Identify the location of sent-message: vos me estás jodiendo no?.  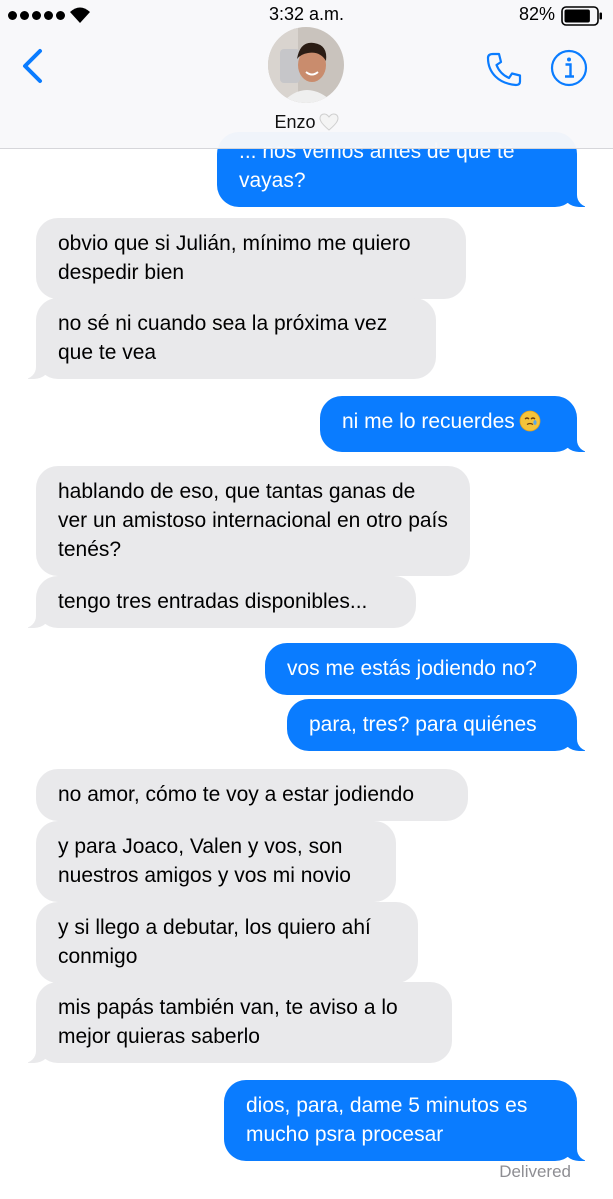
(421, 669).